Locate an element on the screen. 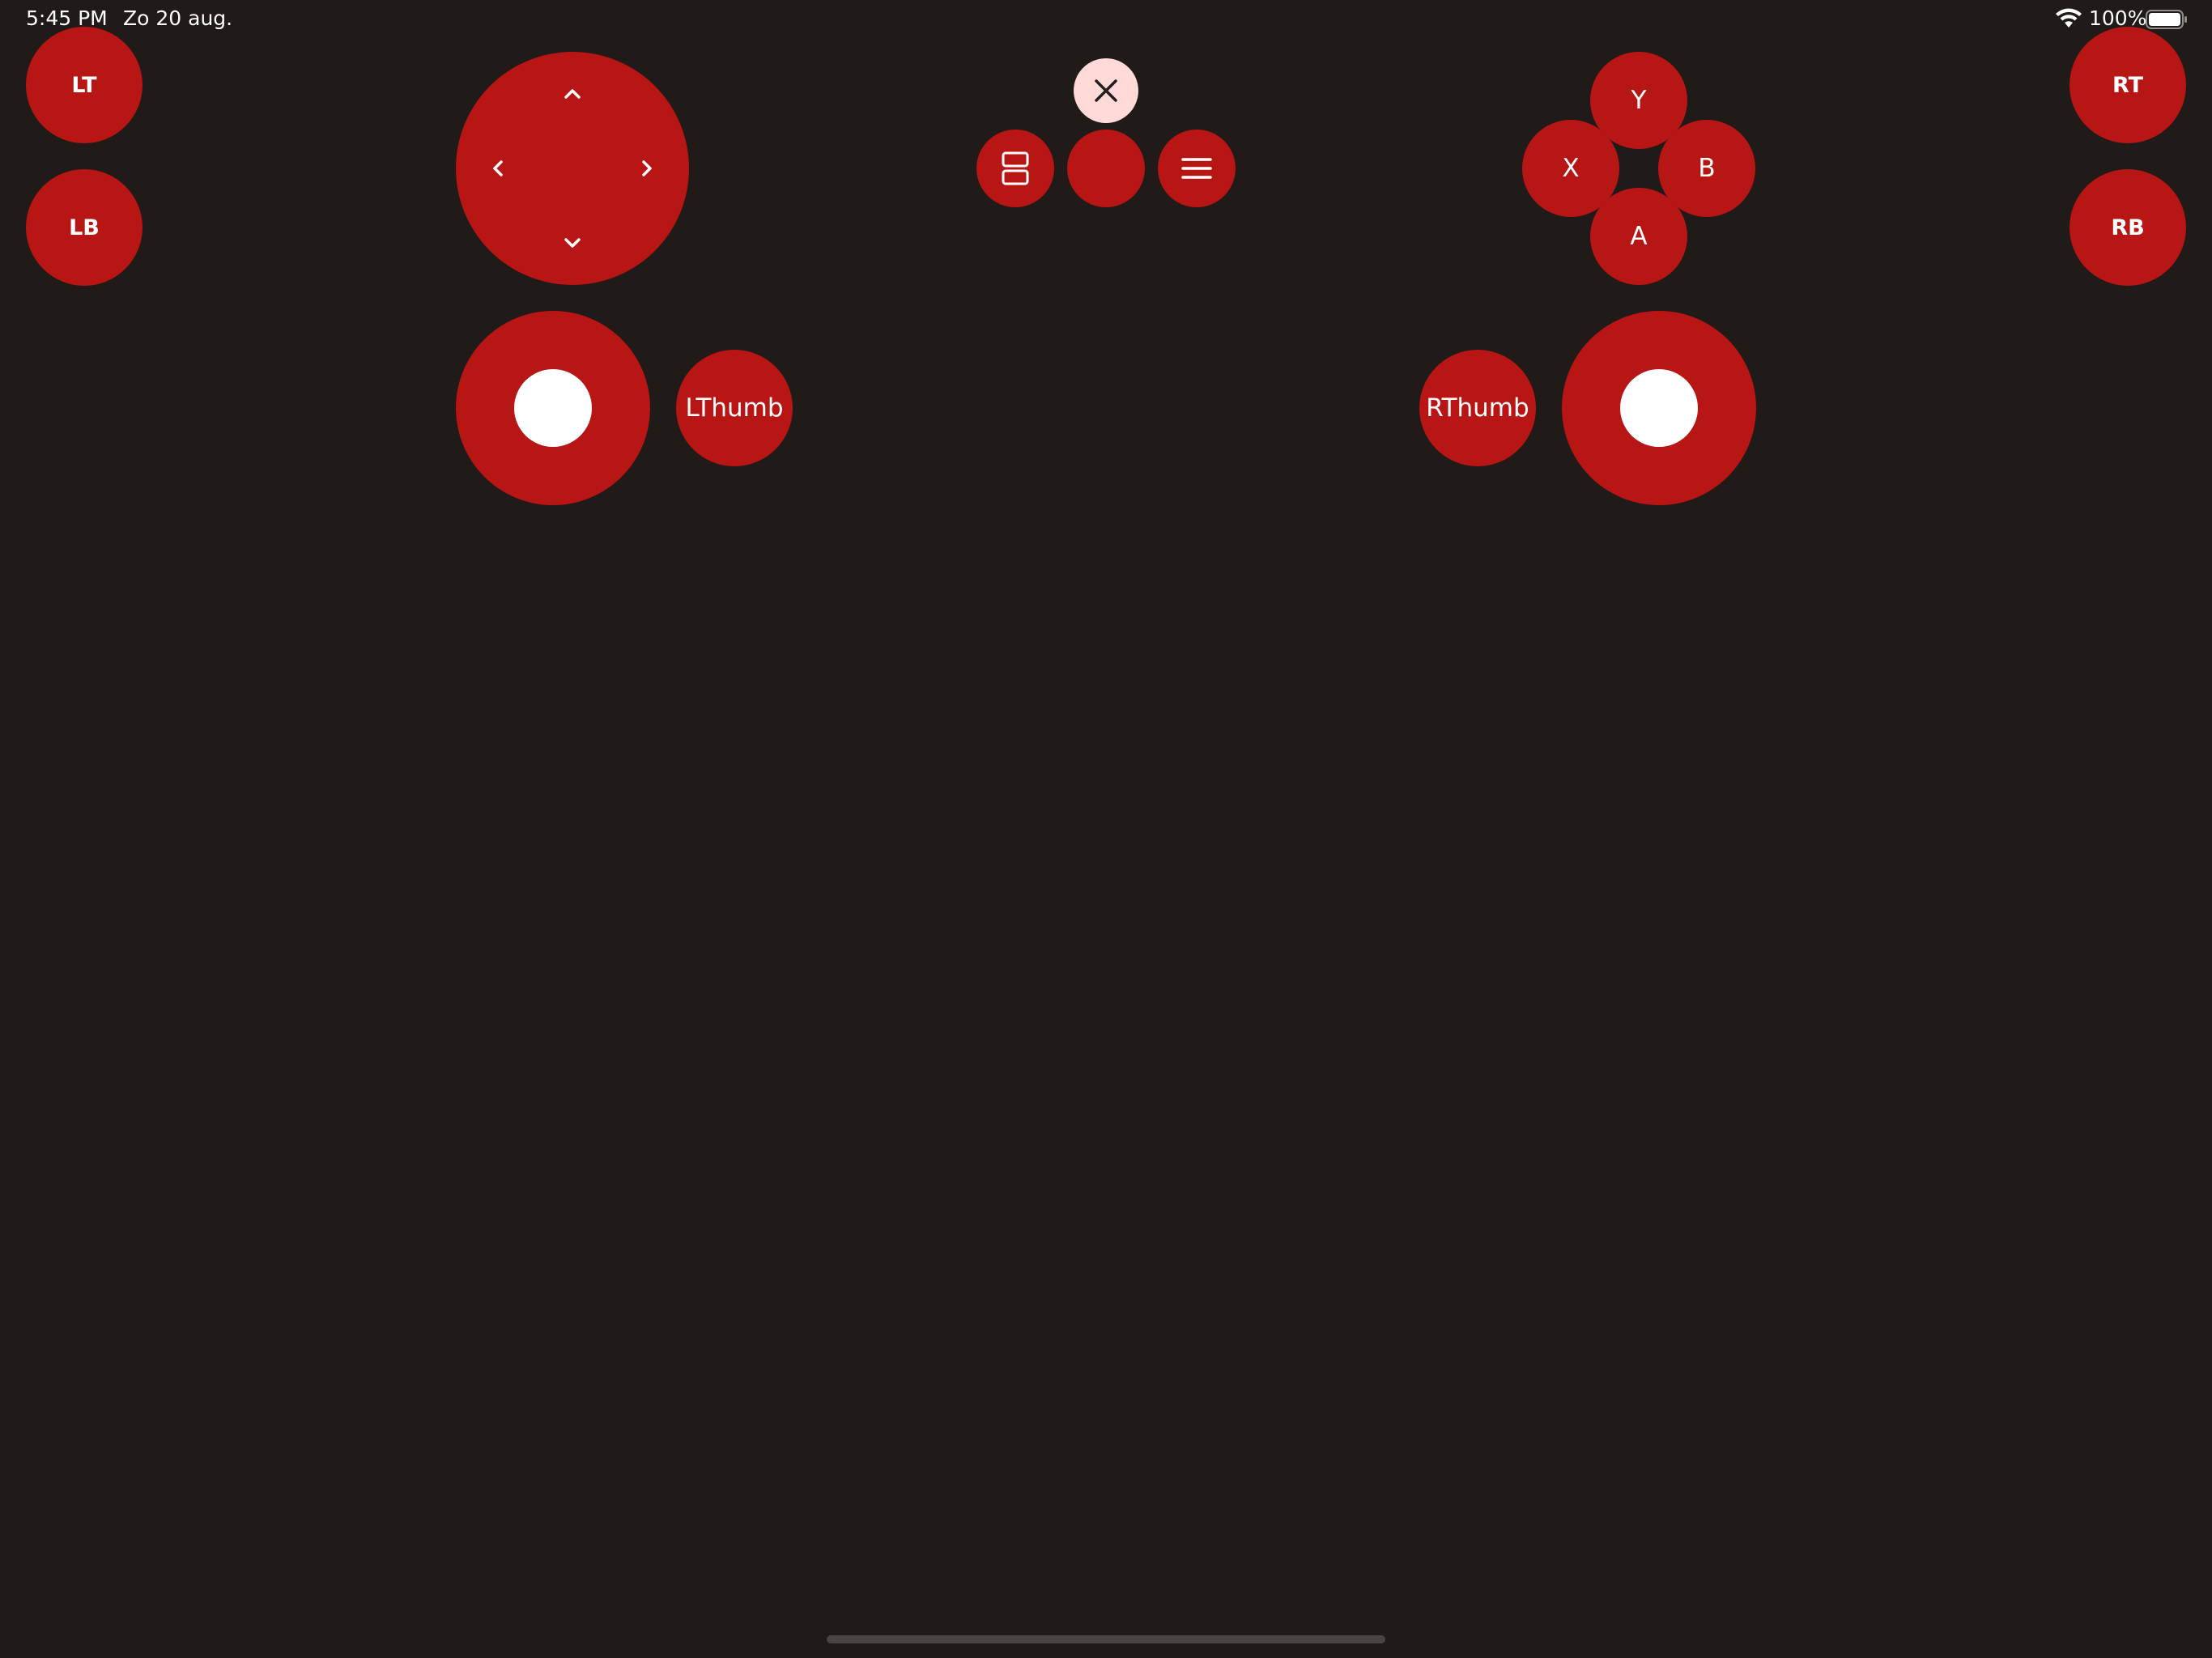 This screenshot has height=1658, width=2212. lt-button: LT is located at coordinates (85, 85).